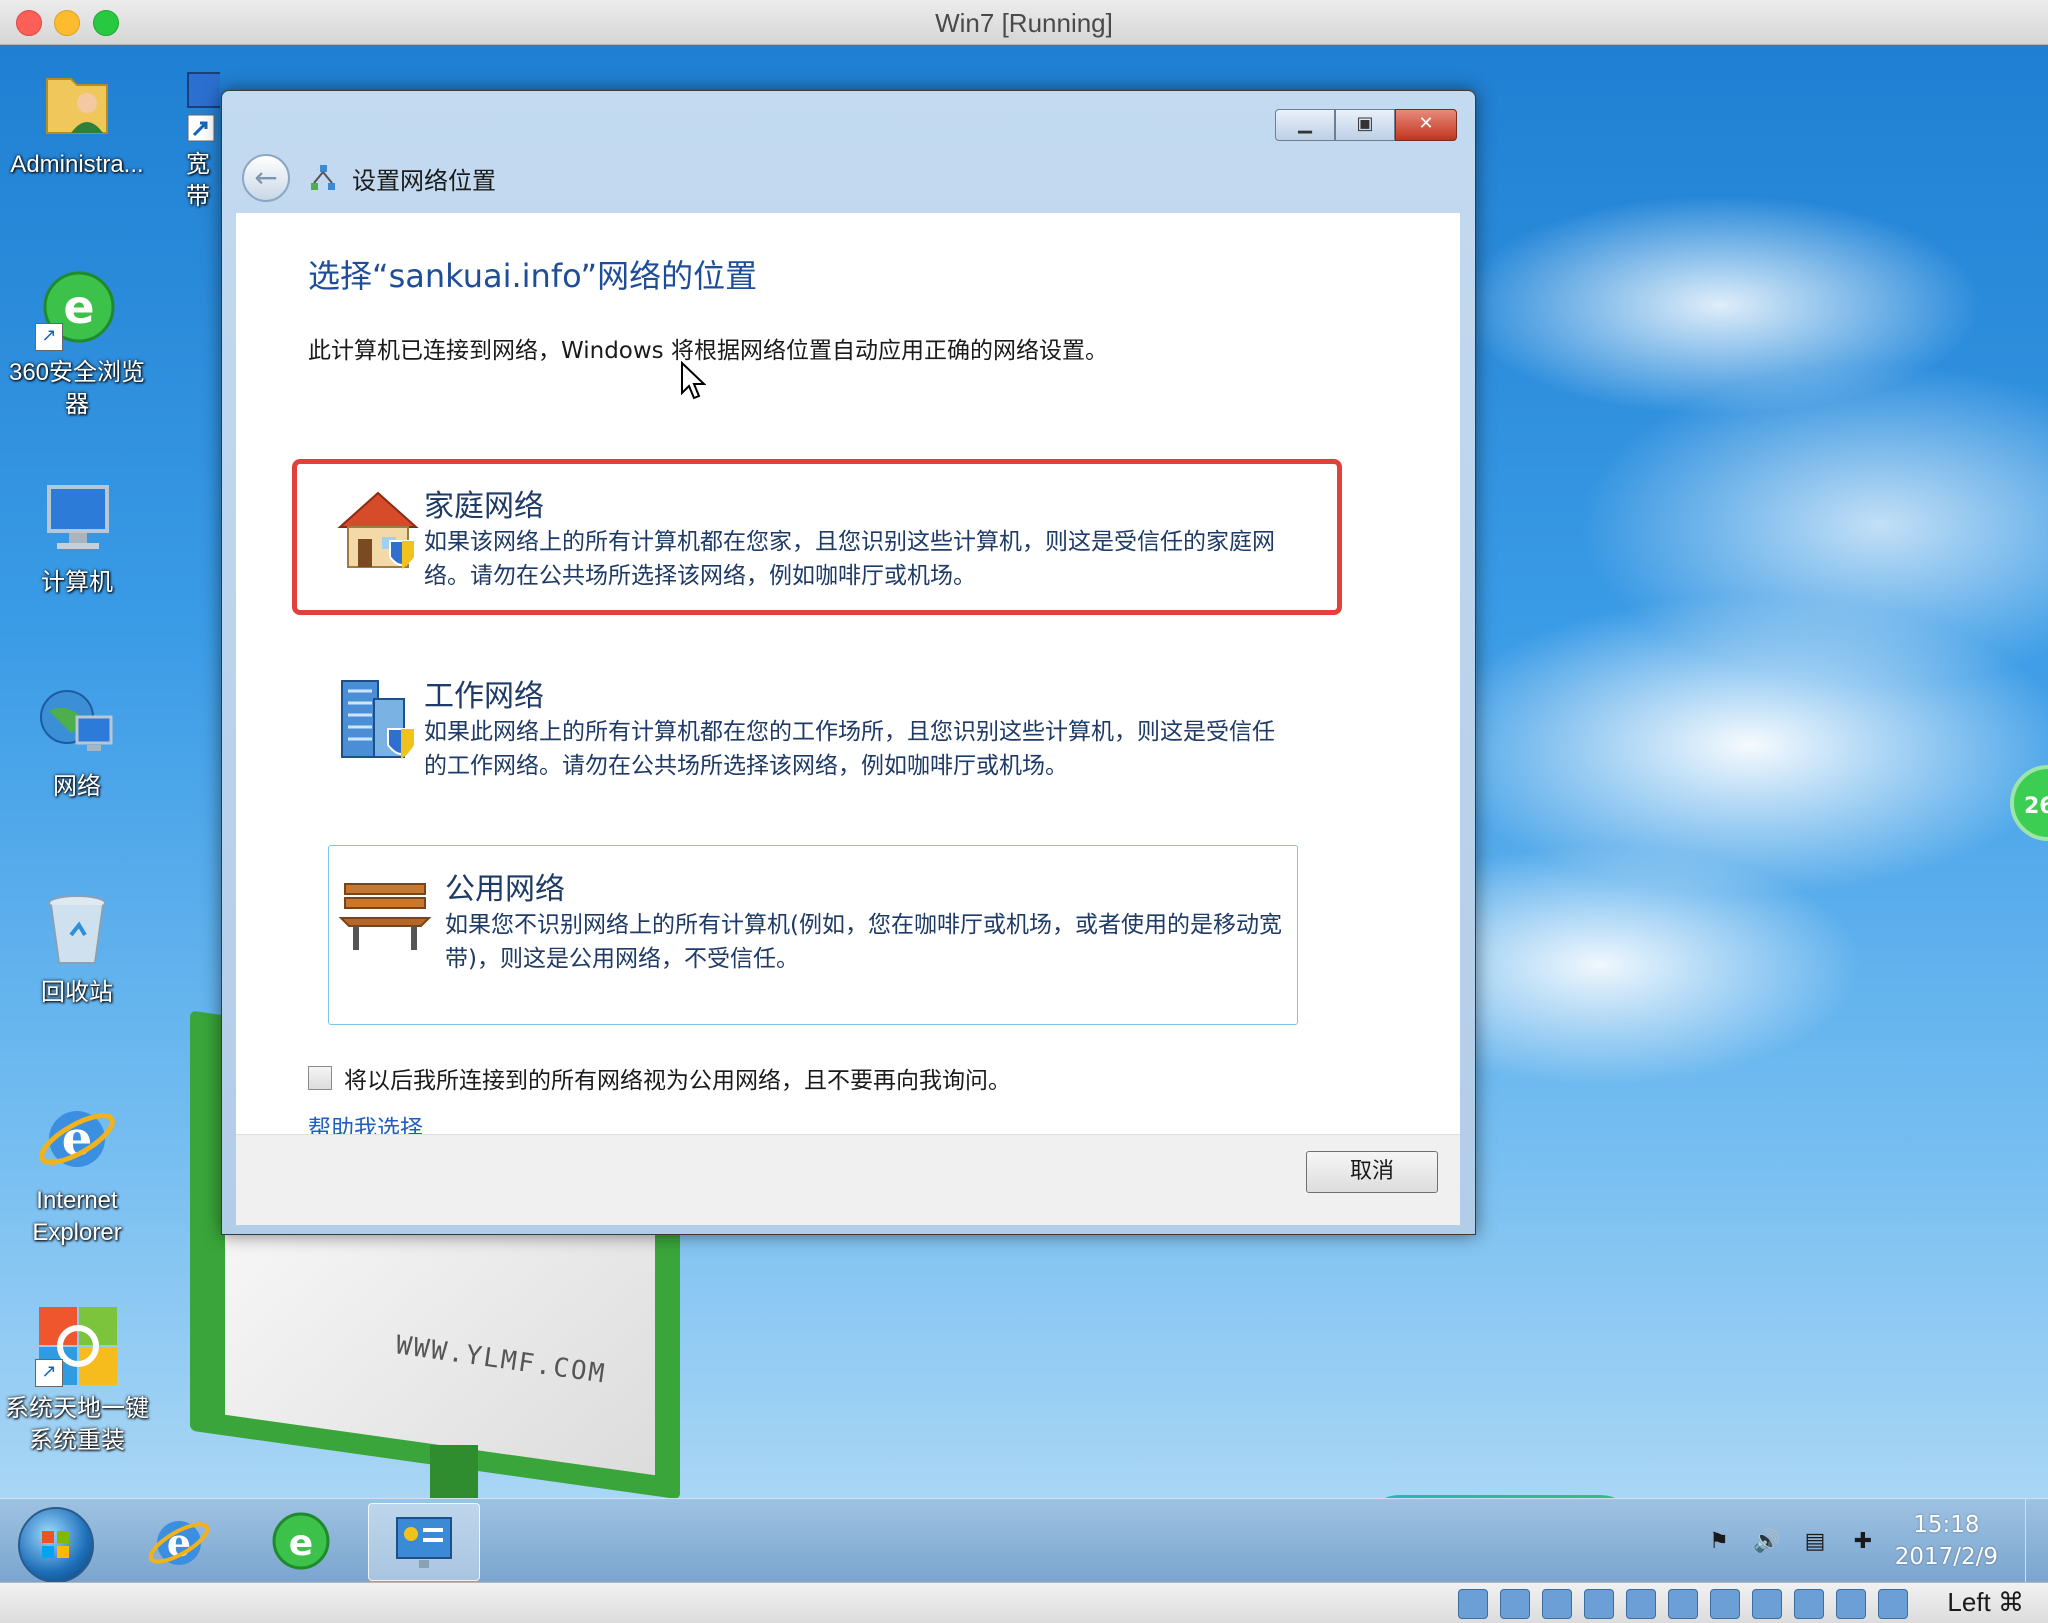 The image size is (2048, 1623). What do you see at coordinates (200, 101) in the screenshot?
I see `broadband-shortcut-icon` at bounding box center [200, 101].